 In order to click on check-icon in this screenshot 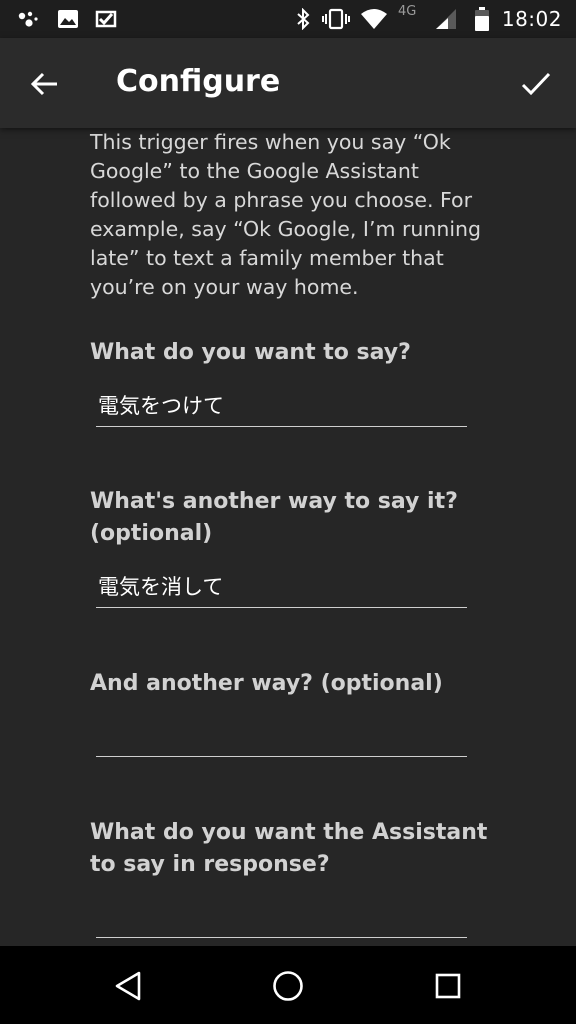, I will do `click(536, 84)`.